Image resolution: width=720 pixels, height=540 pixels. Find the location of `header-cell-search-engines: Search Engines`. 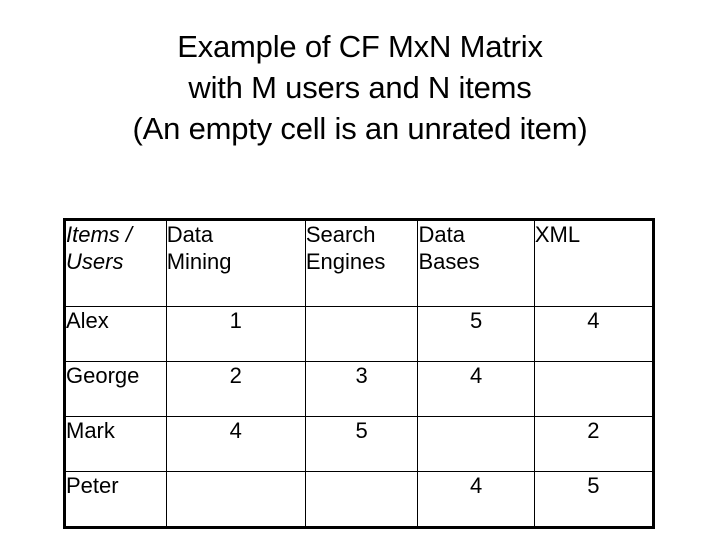

header-cell-search-engines: Search Engines is located at coordinates (361, 263).